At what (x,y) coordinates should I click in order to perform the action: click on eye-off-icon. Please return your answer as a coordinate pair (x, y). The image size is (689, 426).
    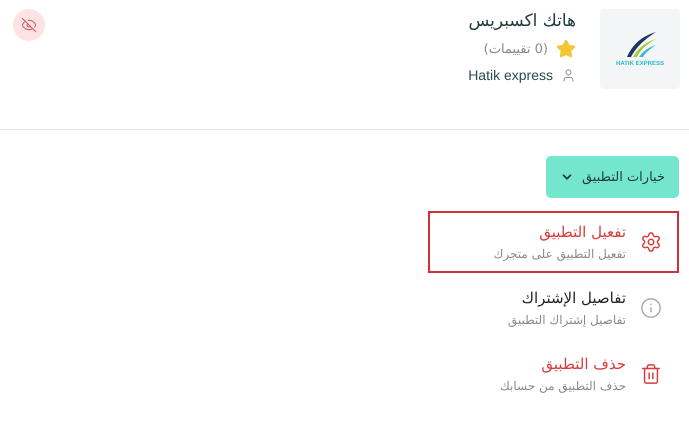
    Looking at the image, I should click on (29, 25).